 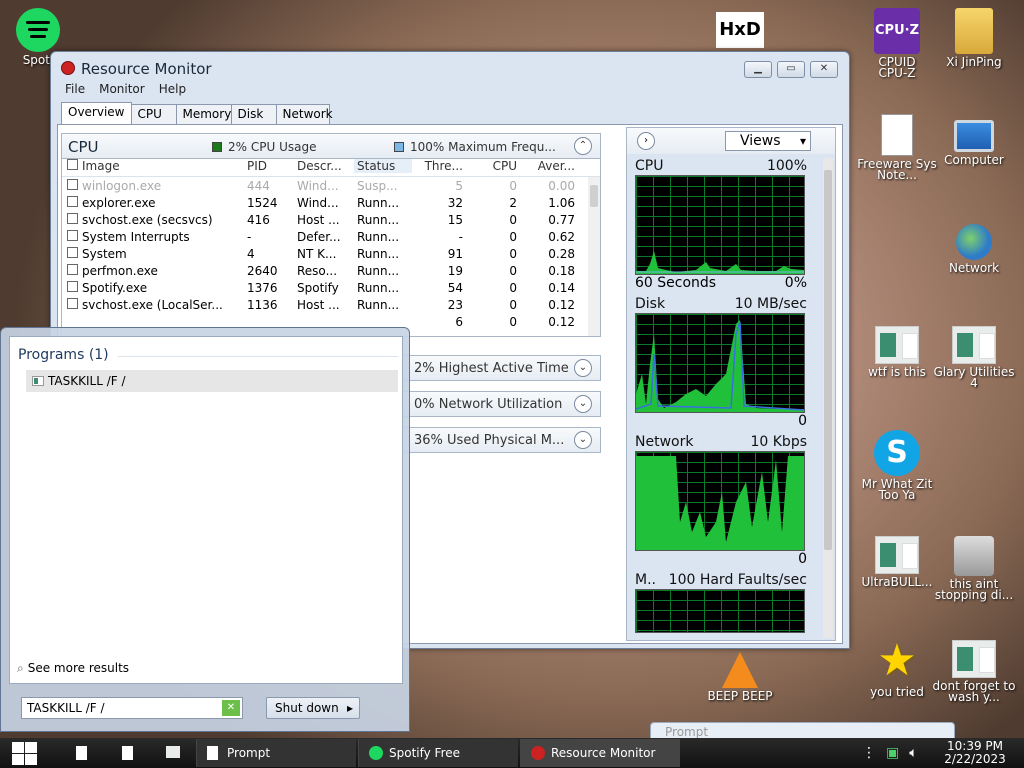 I want to click on system-tray: ⋮ ▣ 🔈︎, so click(x=890, y=753).